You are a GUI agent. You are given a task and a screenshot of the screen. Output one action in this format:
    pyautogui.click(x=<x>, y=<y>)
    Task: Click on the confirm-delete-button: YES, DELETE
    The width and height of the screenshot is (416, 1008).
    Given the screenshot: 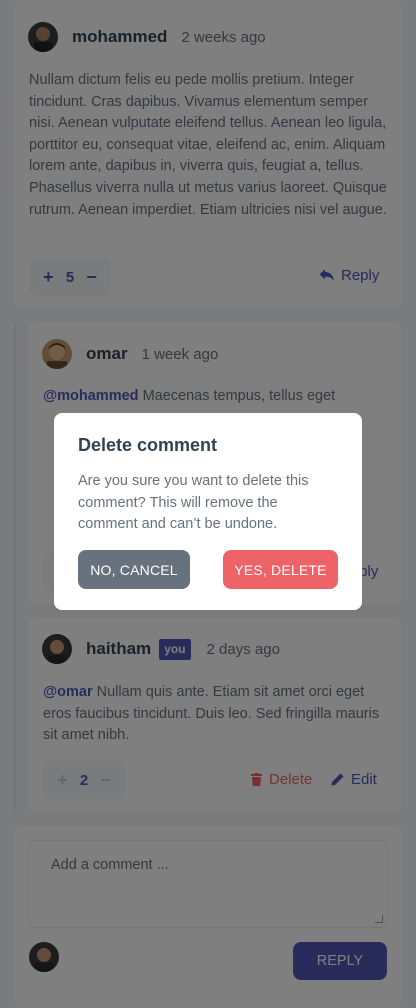 What is the action you would take?
    pyautogui.click(x=280, y=569)
    